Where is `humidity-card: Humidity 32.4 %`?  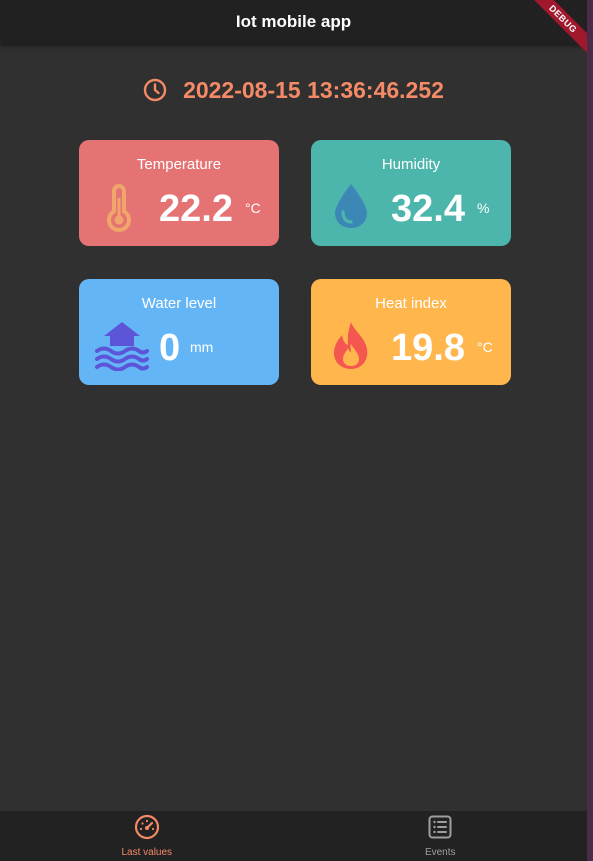 humidity-card: Humidity 32.4 % is located at coordinates (411, 193).